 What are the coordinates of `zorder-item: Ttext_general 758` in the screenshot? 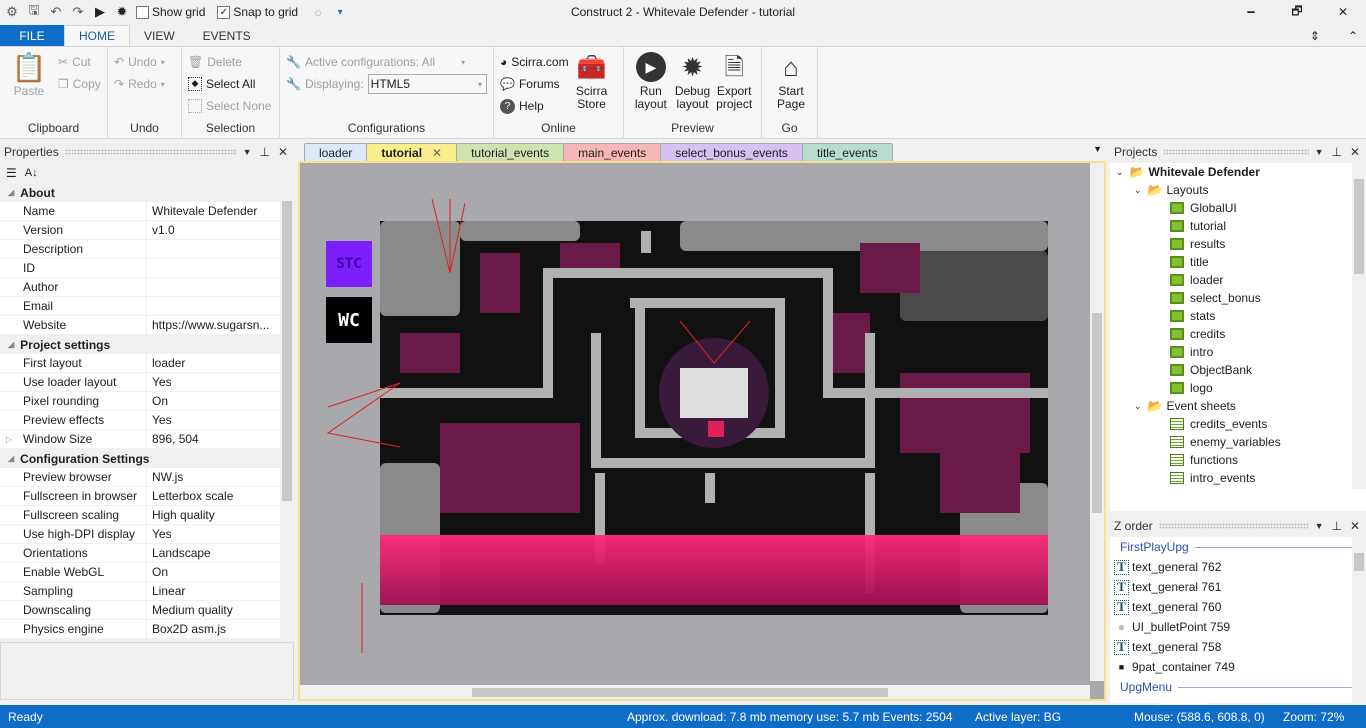 It's located at (1238, 647).